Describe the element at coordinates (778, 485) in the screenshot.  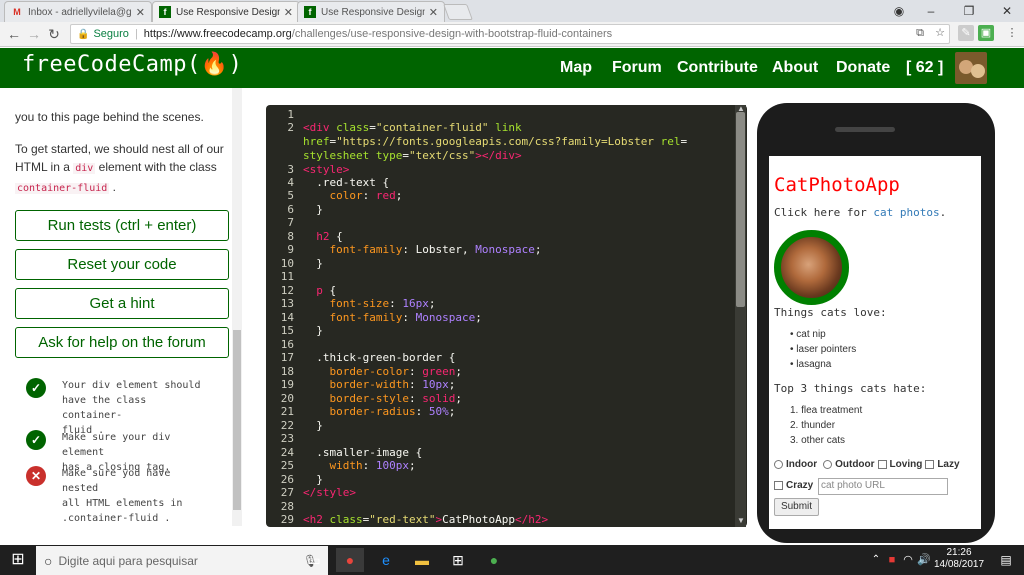
I see `crazy-checkbox` at that location.